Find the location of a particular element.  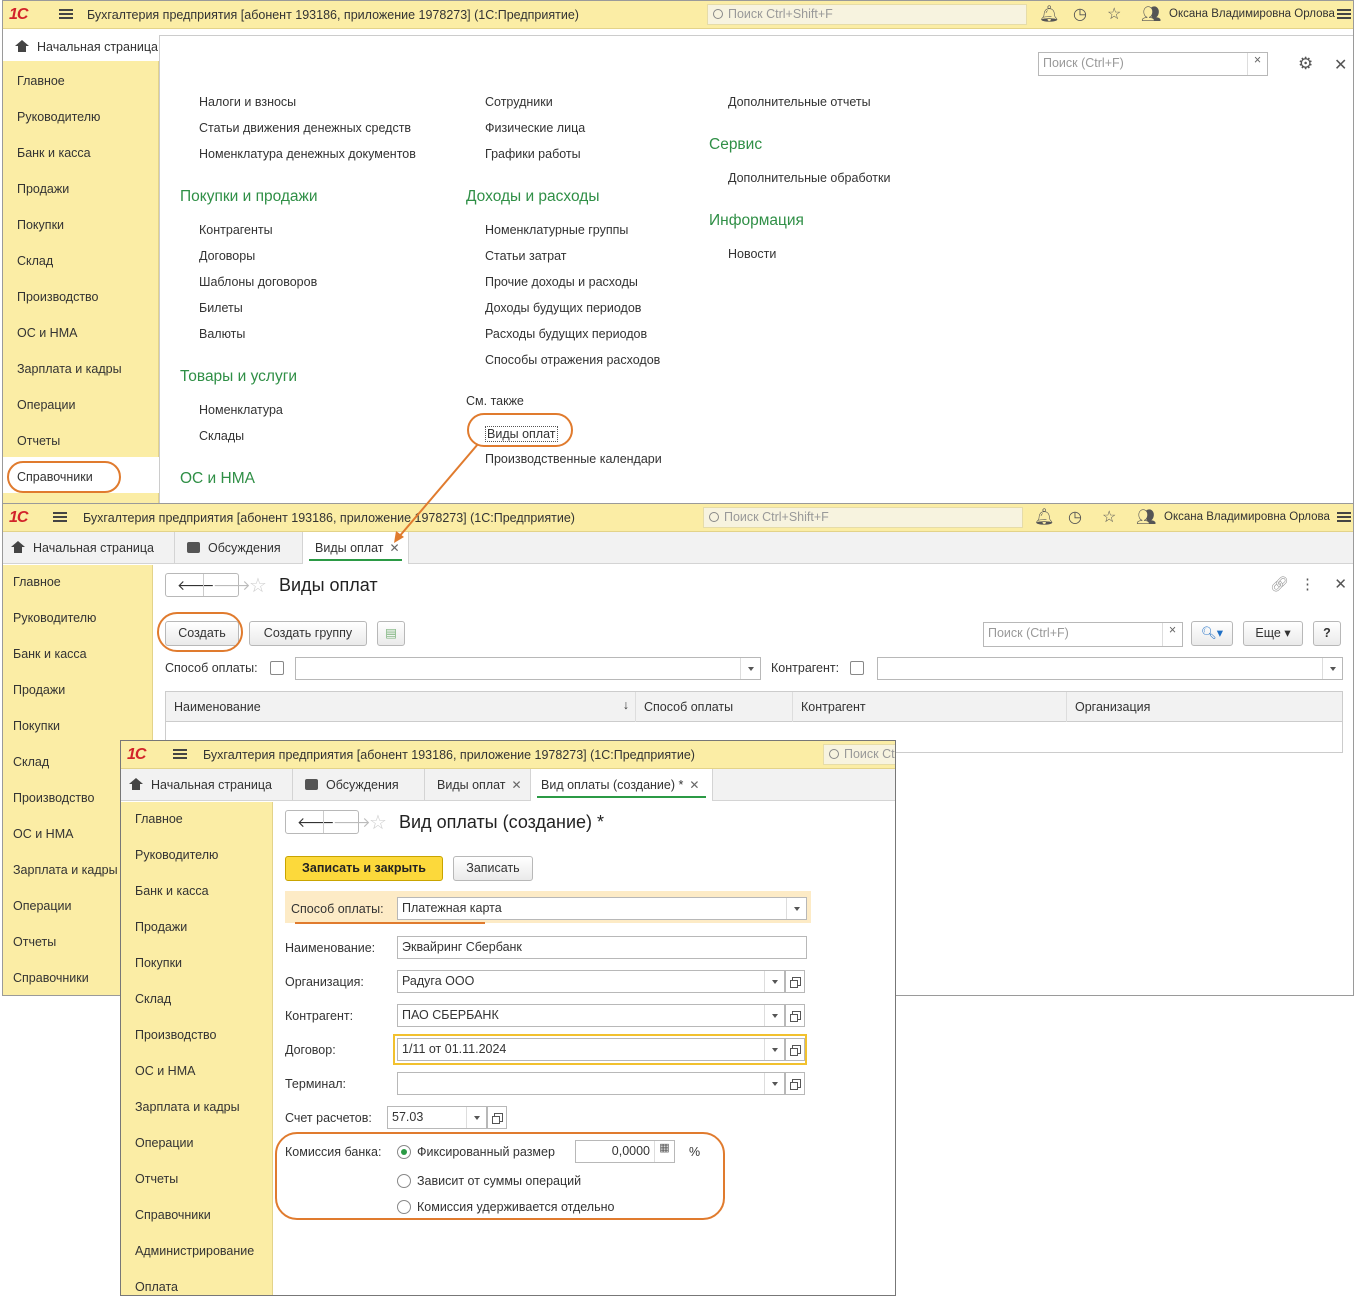

more-icon is located at coordinates (1344, 14).